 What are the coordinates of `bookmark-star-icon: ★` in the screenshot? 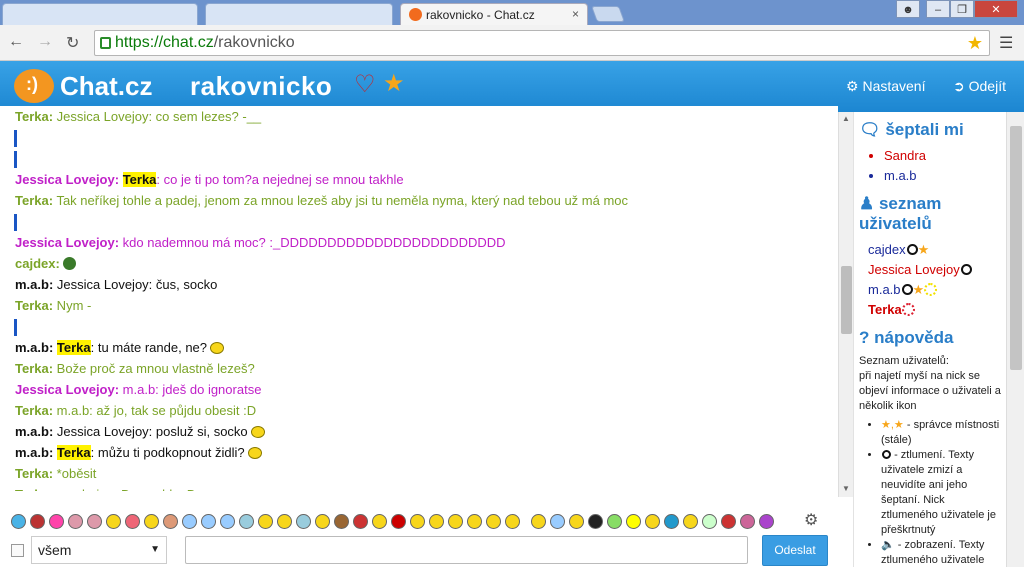 It's located at (975, 43).